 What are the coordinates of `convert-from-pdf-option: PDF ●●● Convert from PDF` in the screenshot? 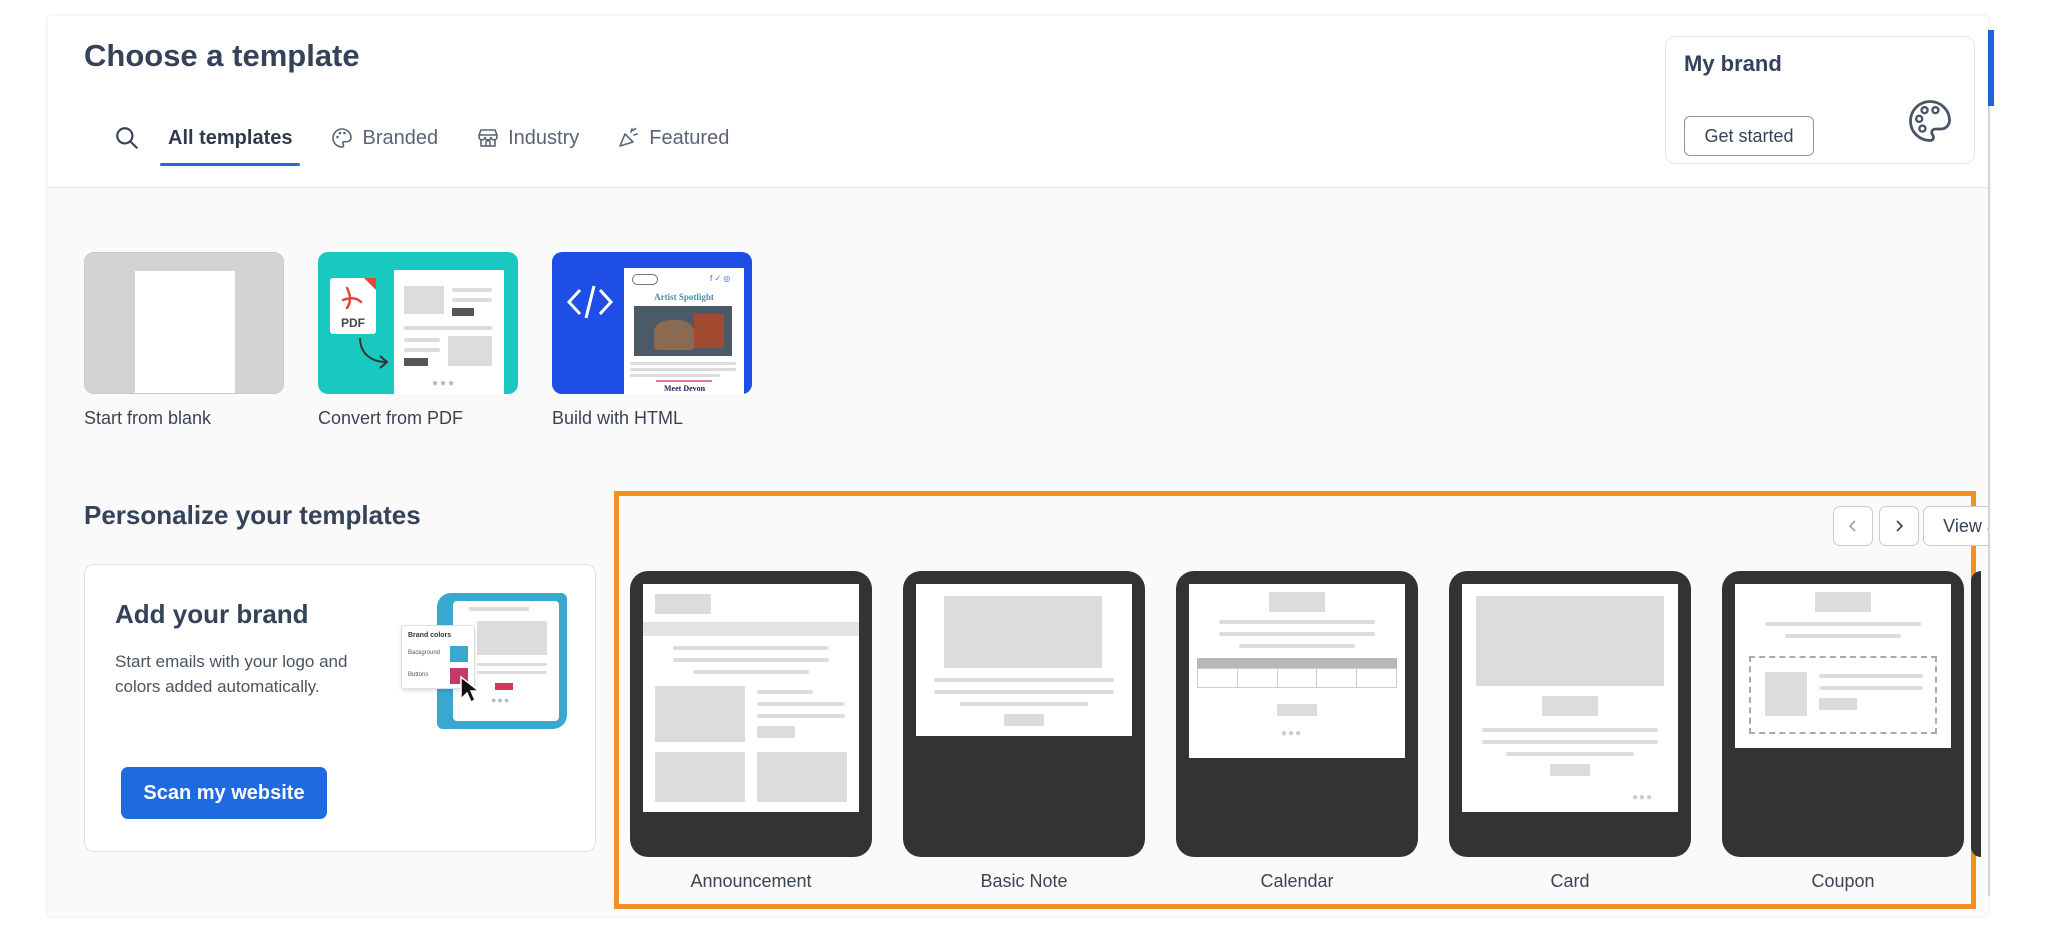 It's located at (418, 340).